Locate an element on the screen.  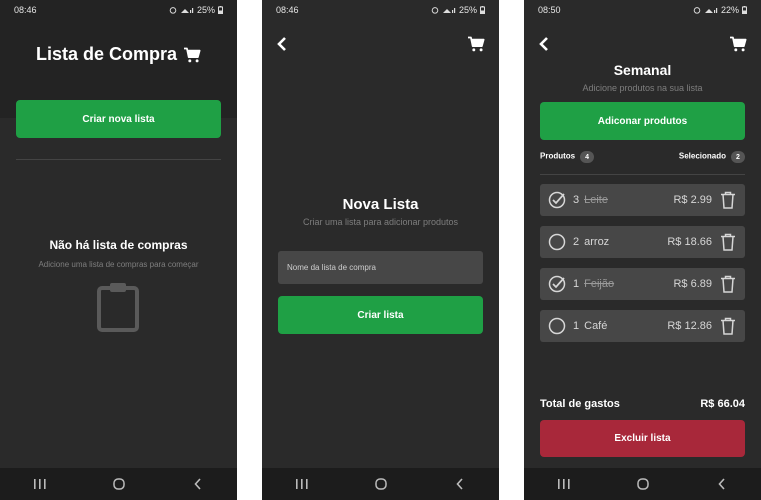
status-bar: 08:50 22% is located at coordinates (642, 10).